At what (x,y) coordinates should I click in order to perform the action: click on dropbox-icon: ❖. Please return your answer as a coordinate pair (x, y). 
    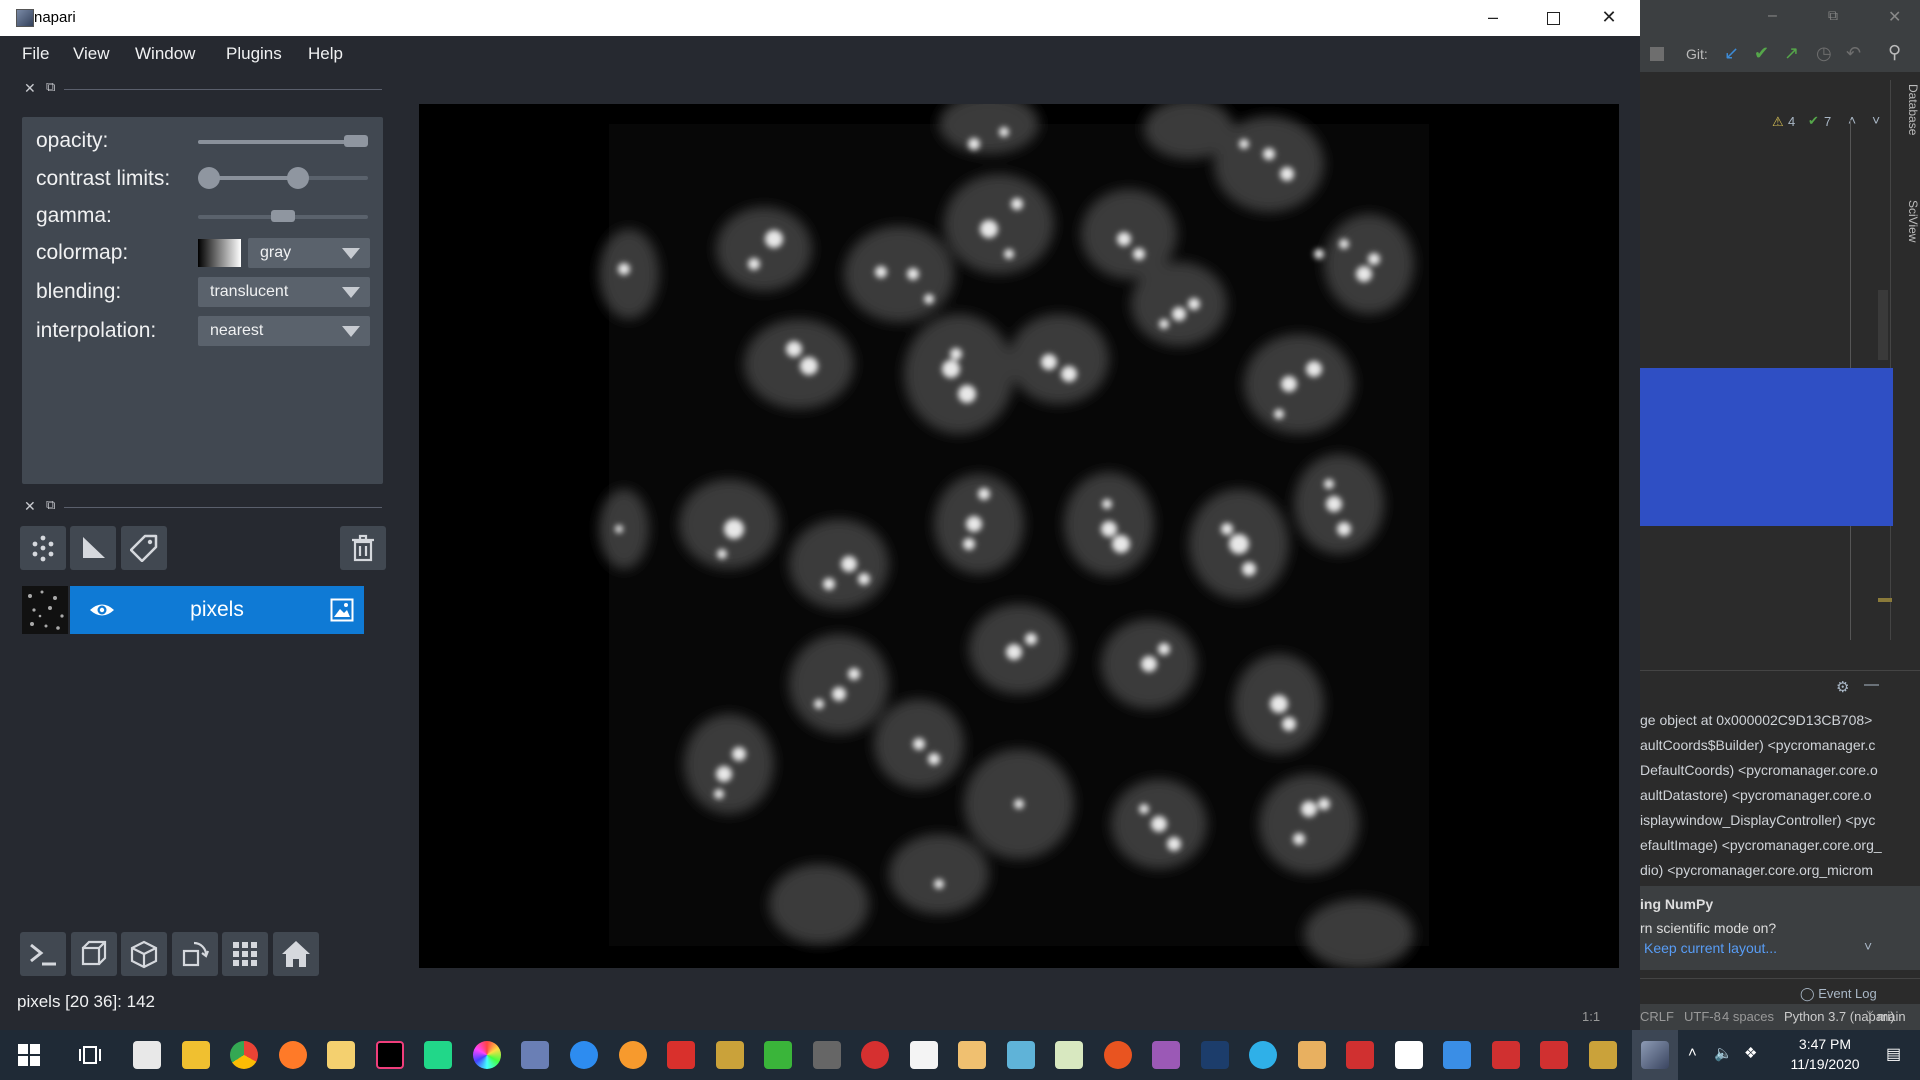
    Looking at the image, I should click on (1750, 1053).